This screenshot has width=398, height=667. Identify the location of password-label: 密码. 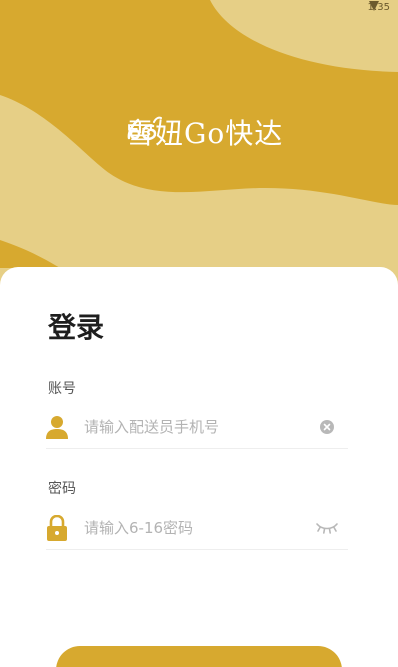
(62, 489).